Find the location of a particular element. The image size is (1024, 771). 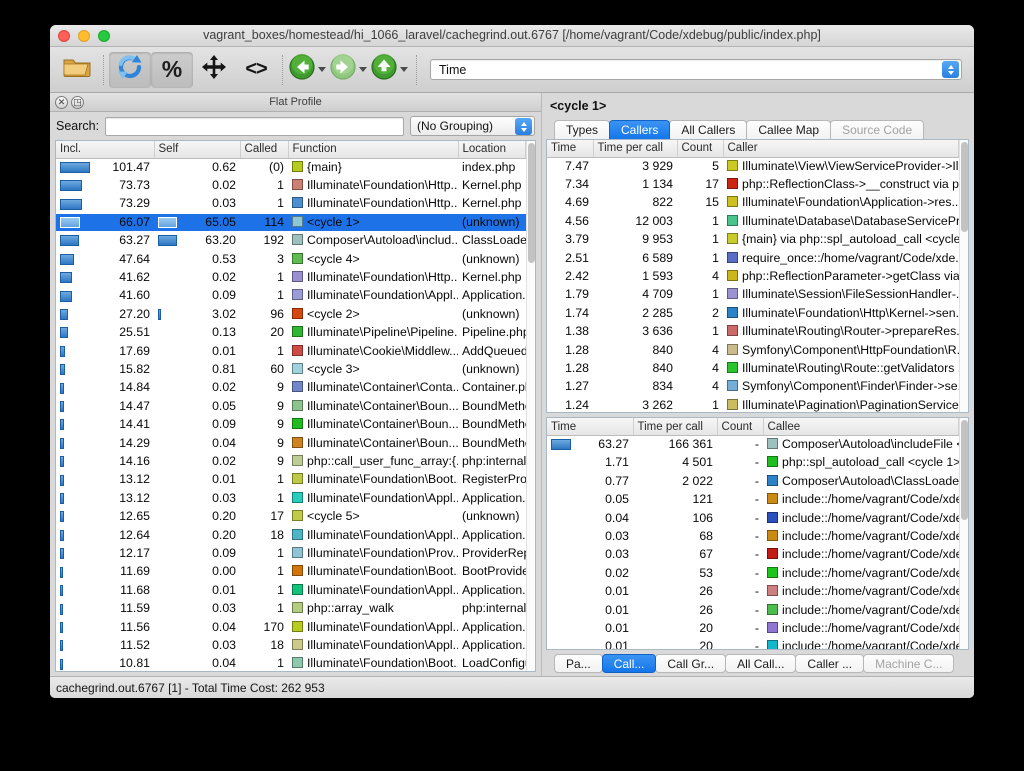

up-button is located at coordinates (390, 69).